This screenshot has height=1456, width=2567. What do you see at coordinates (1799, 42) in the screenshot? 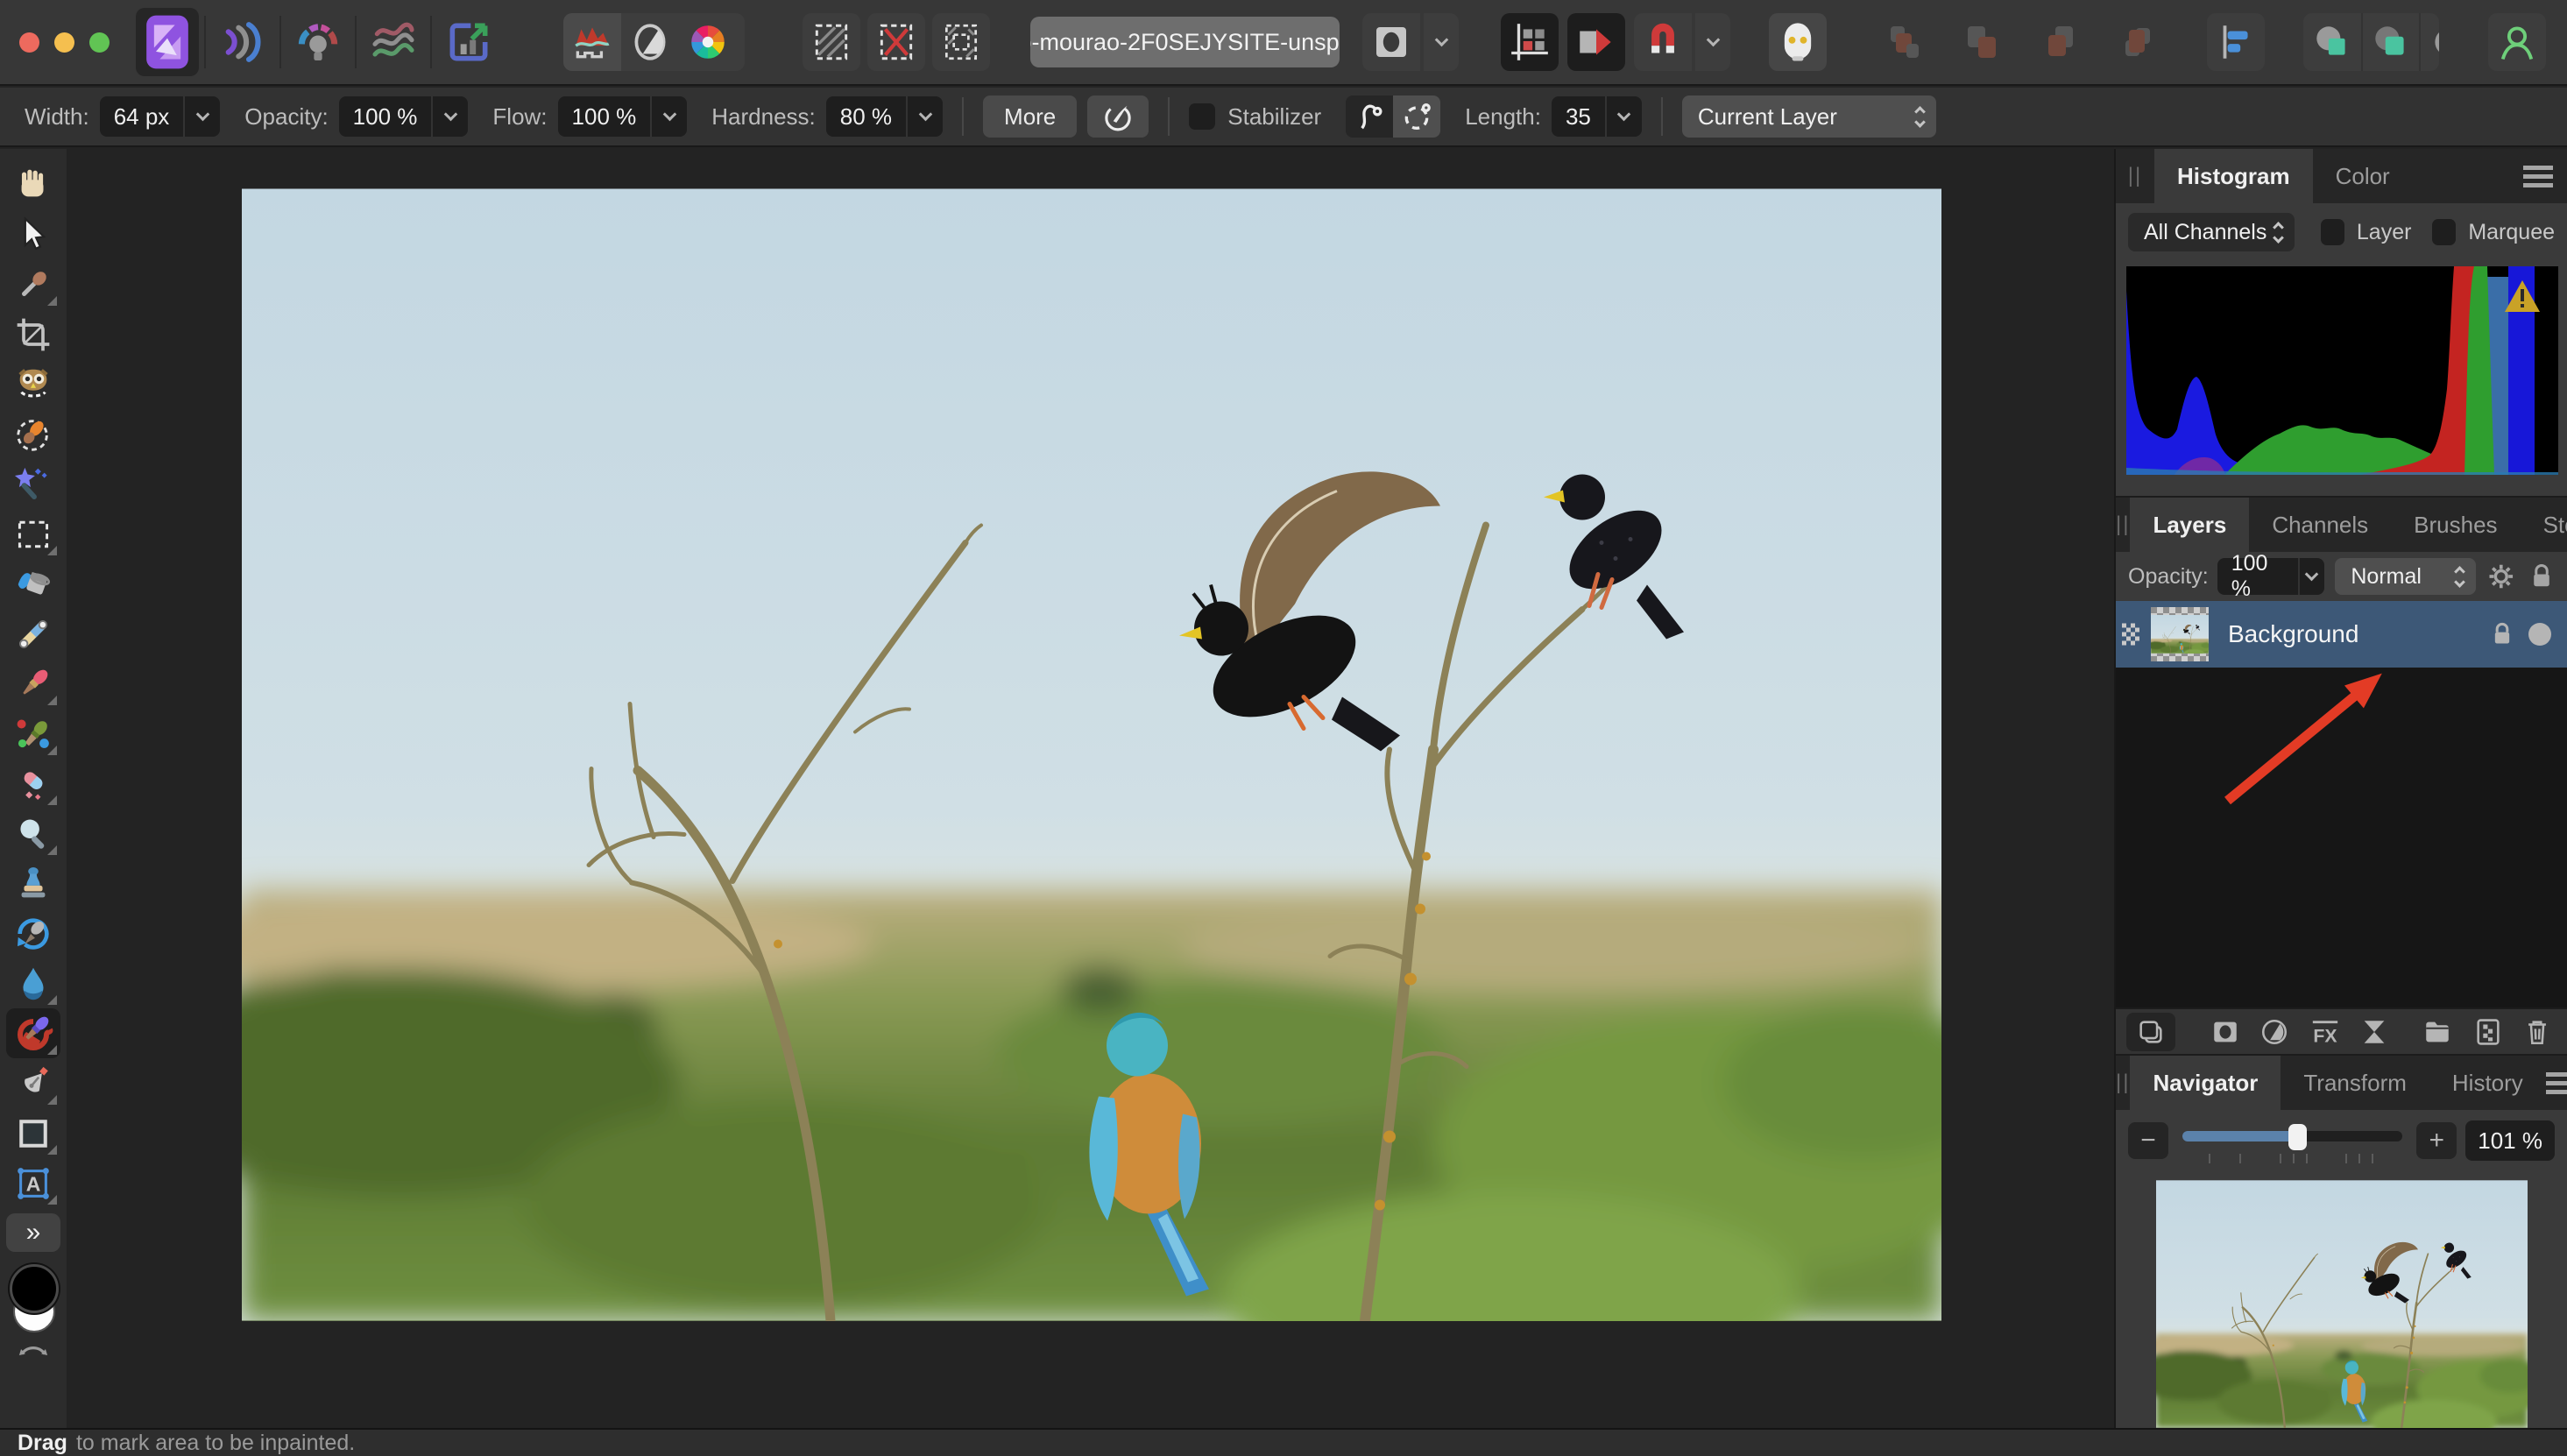
I see `assistant-button` at bounding box center [1799, 42].